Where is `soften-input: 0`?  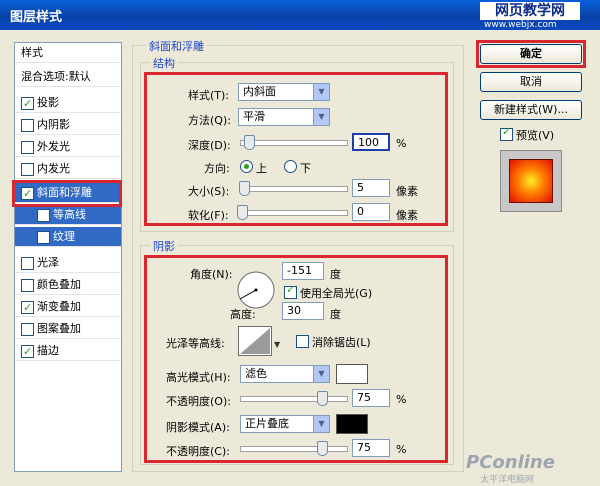
soften-input: 0 is located at coordinates (371, 212).